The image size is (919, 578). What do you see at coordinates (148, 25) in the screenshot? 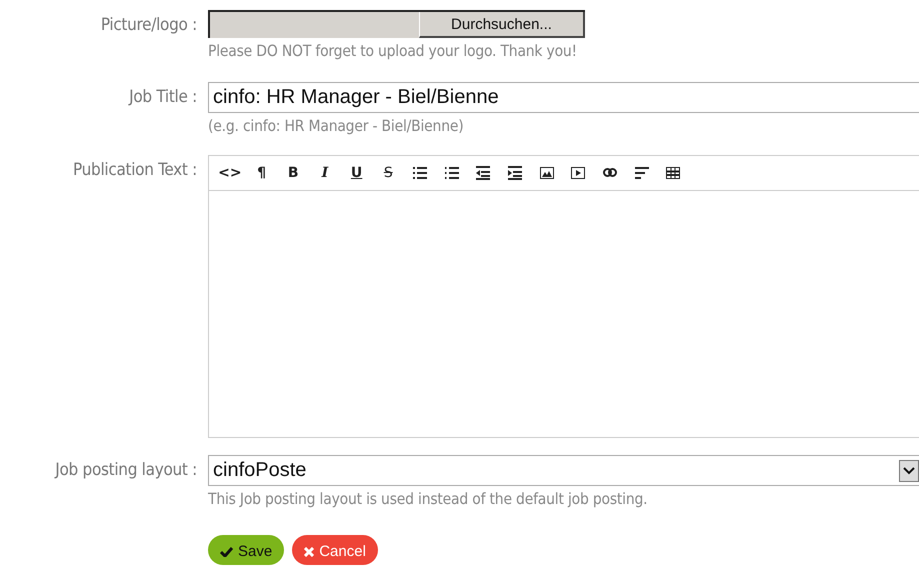
I see `field-label: Picture/logo :` at bounding box center [148, 25].